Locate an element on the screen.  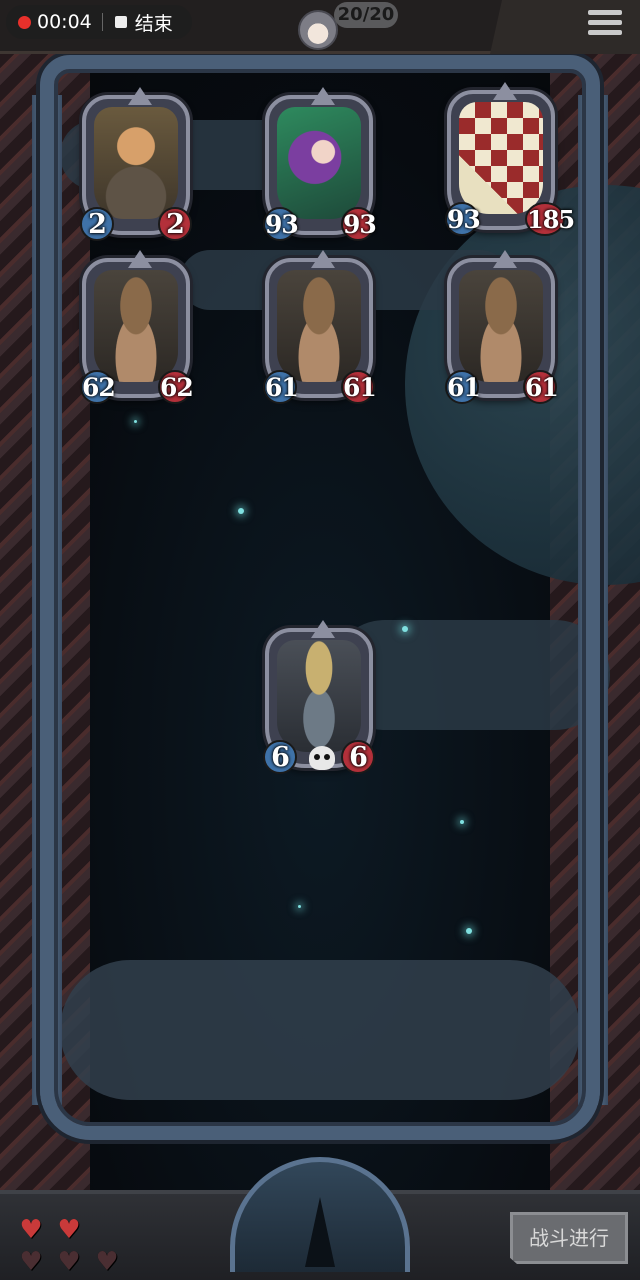
skull-icon is located at coordinates (322, 758).